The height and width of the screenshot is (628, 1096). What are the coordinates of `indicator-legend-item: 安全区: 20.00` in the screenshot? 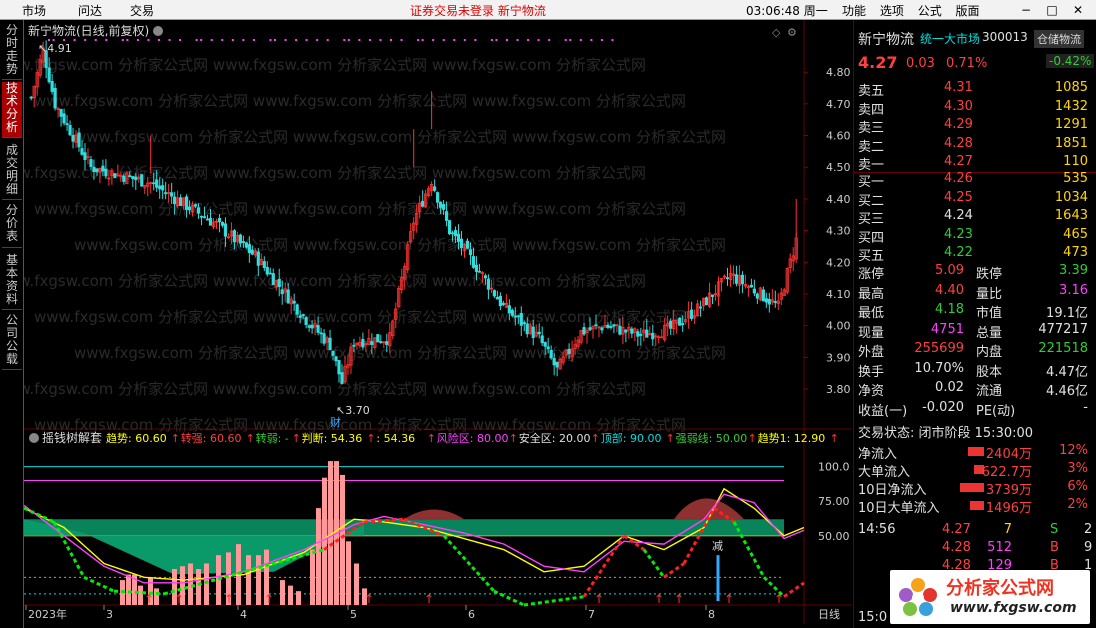 It's located at (555, 438).